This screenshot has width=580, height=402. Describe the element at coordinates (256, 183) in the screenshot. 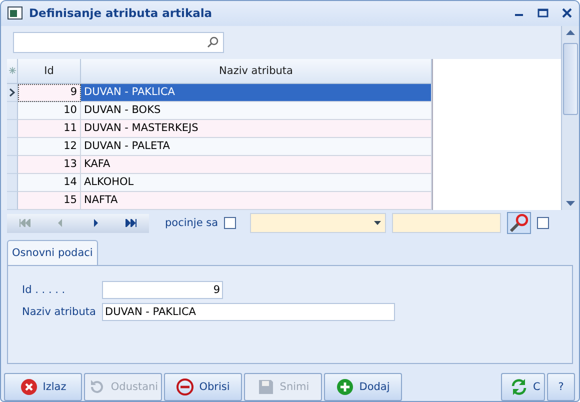

I see `table-cell: ALKOHOL` at that location.